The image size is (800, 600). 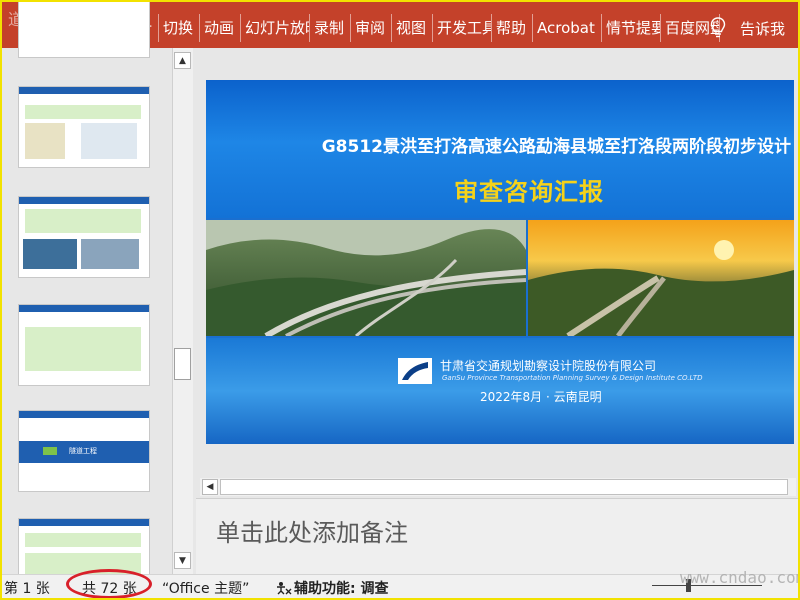 What do you see at coordinates (567, 28) in the screenshot?
I see `tab-acrobat: Acrobat` at bounding box center [567, 28].